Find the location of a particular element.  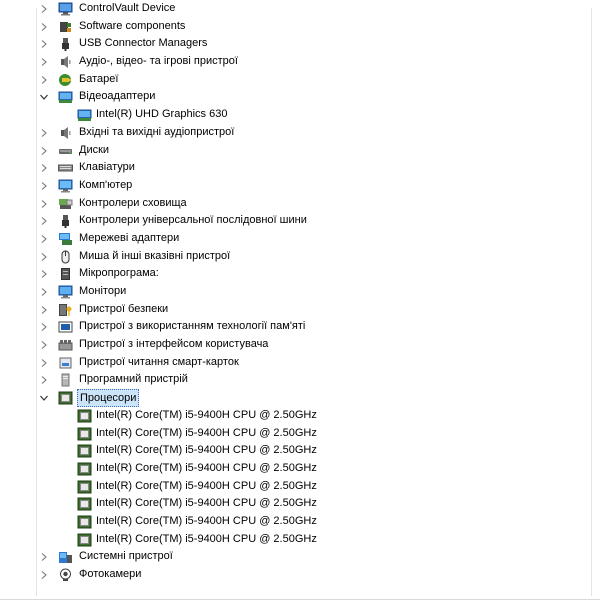

smart-card-reader-icon is located at coordinates (65, 363).